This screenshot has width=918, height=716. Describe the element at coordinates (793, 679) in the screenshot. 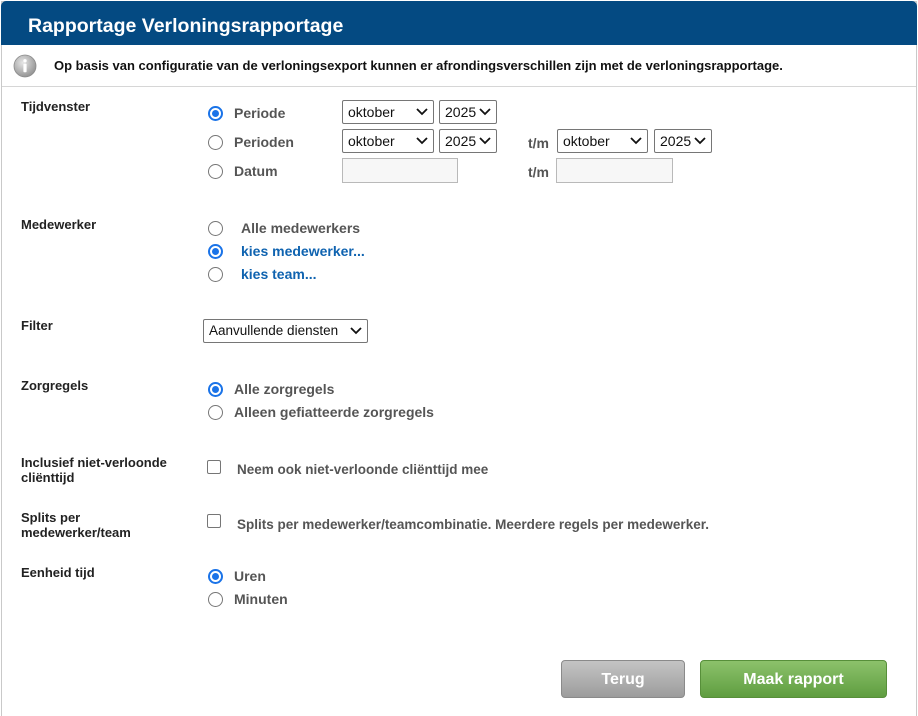

I see `make-report-button: Maak rapport` at that location.